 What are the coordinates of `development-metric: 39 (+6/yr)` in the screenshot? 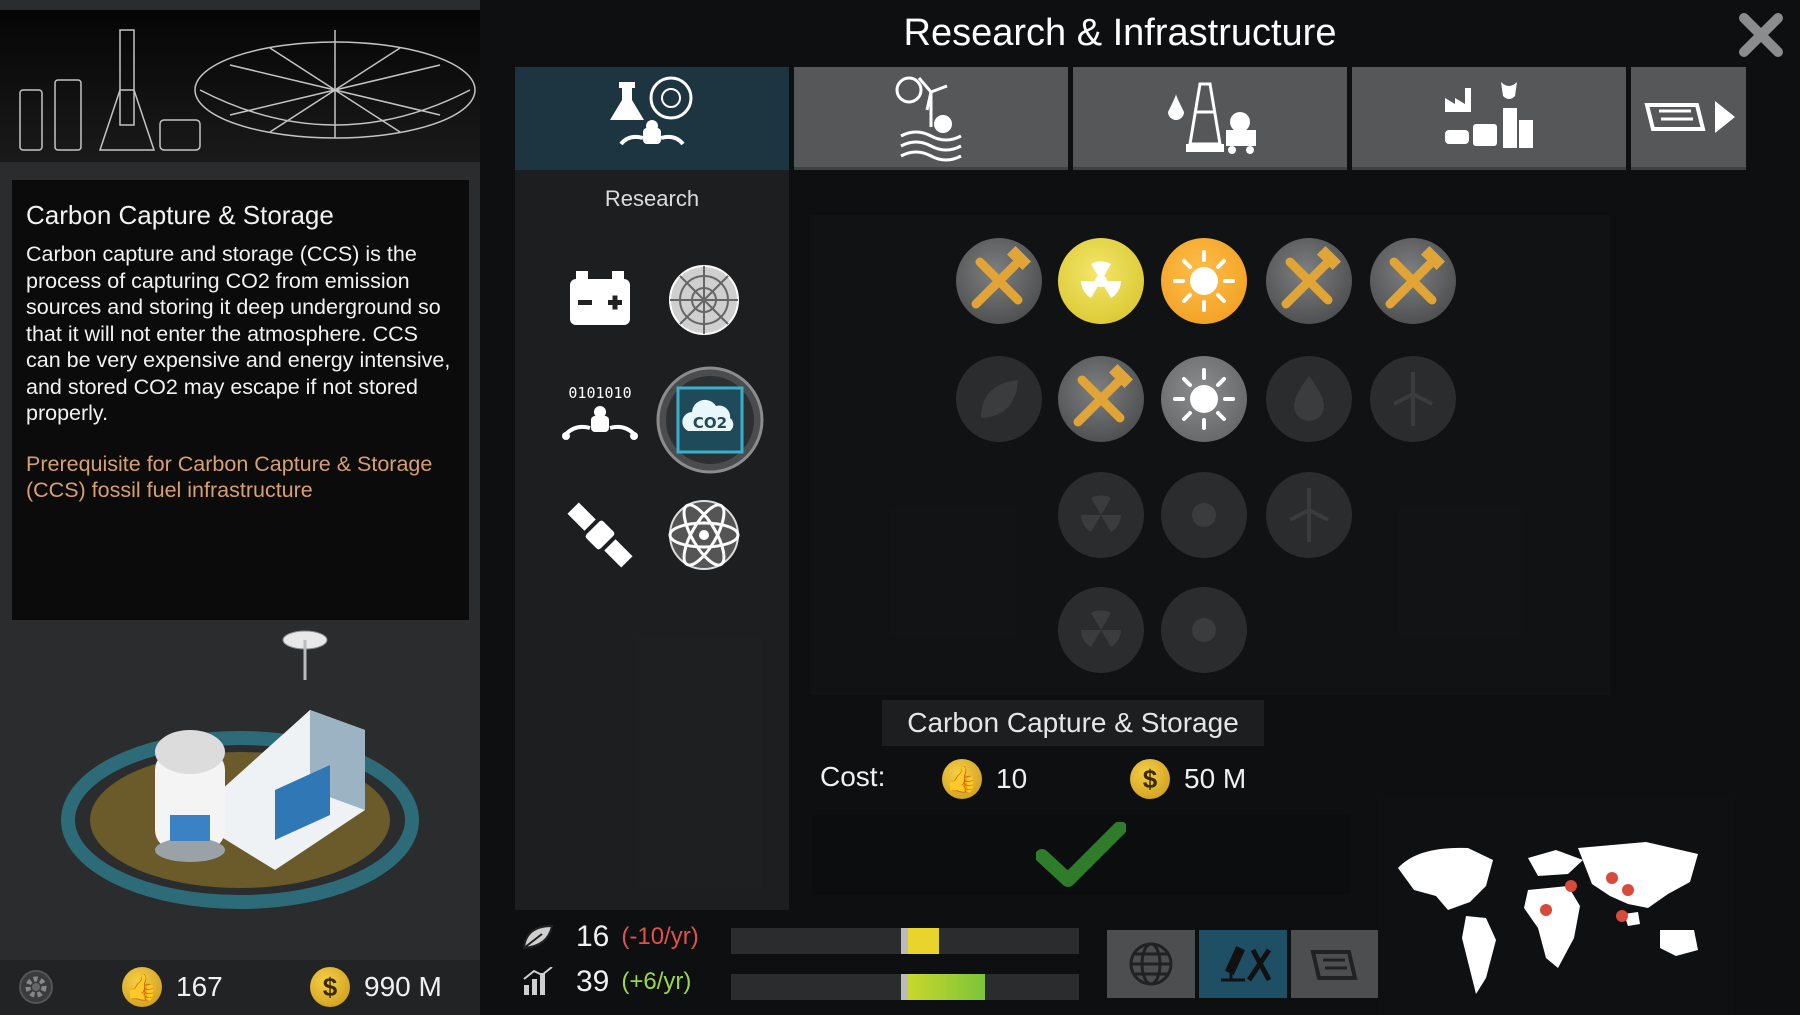 It's located at (605, 982).